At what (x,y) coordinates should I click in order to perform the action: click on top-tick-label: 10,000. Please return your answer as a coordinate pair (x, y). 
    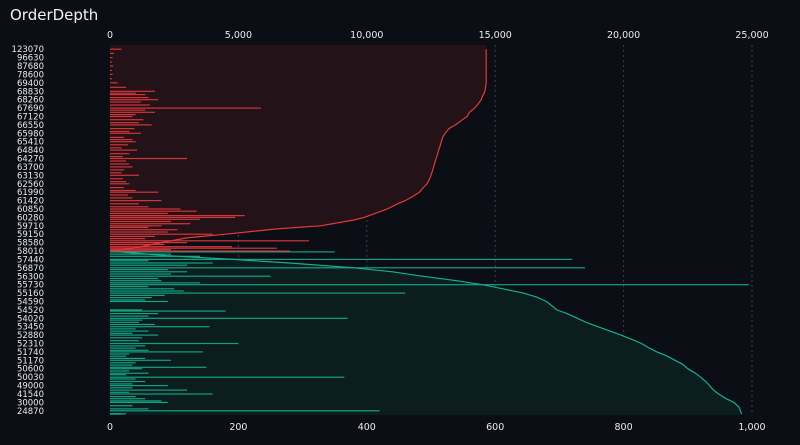
    Looking at the image, I should click on (366, 35).